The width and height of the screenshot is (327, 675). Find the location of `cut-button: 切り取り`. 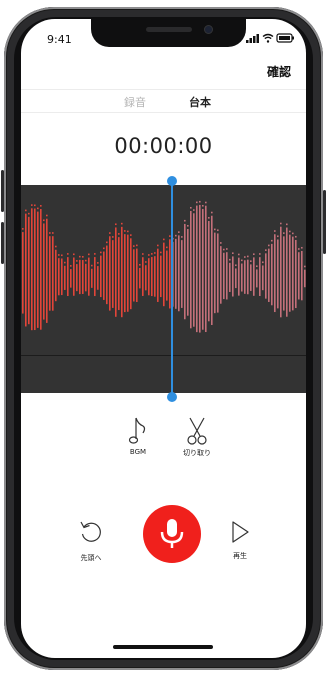

cut-button: 切り取り is located at coordinates (197, 437).